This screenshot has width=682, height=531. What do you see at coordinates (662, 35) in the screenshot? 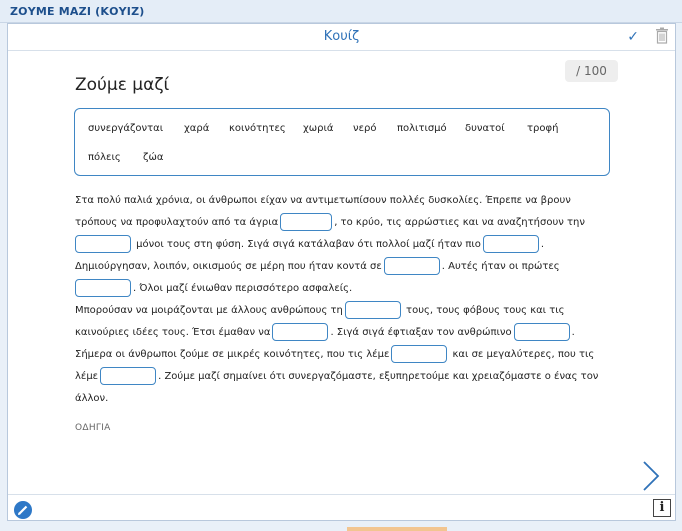
I see `trash-icon` at bounding box center [662, 35].